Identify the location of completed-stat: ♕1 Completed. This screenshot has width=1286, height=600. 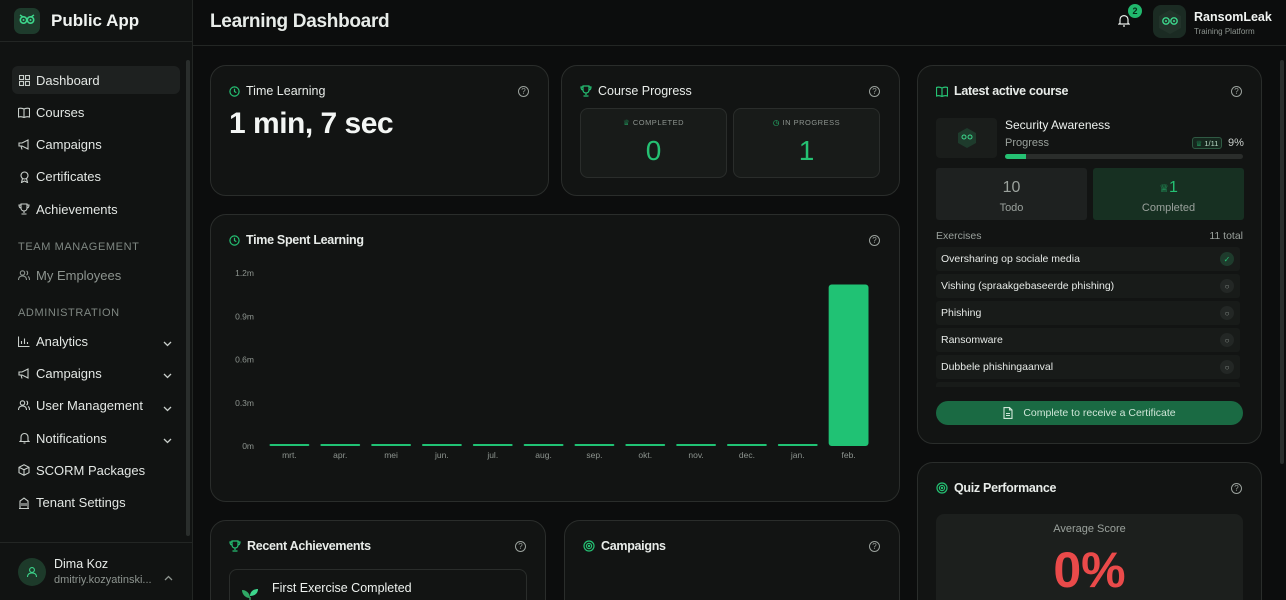
(1168, 194).